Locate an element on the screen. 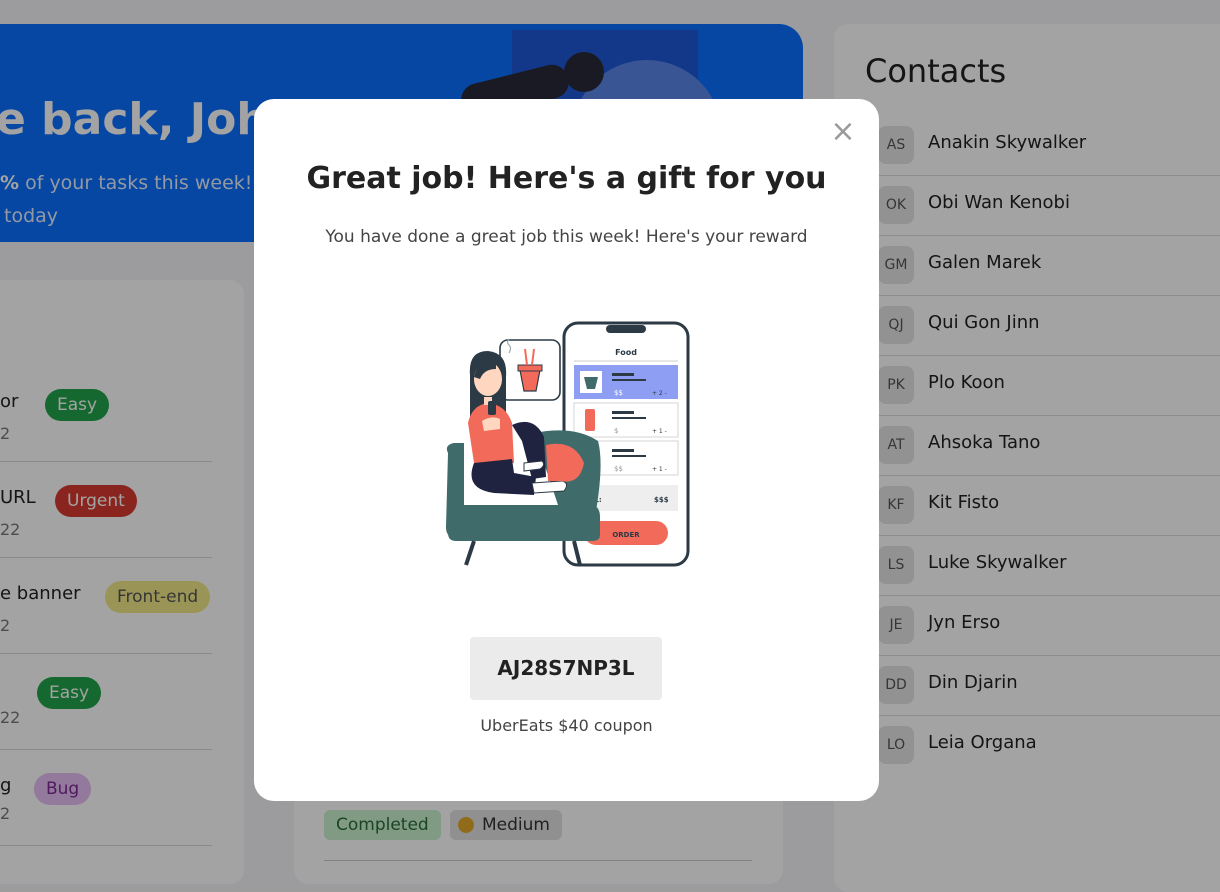  modal-title: Great job! Here's a gift for you is located at coordinates (566, 178).